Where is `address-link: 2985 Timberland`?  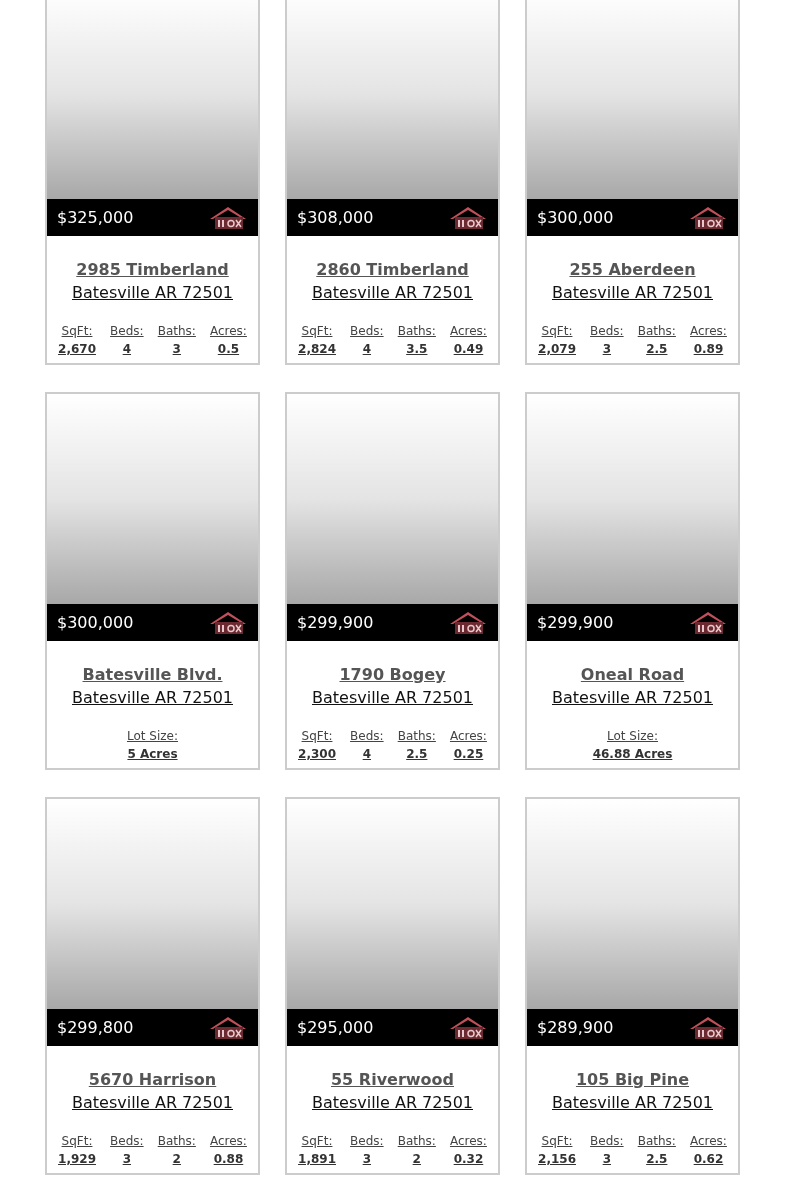
address-link: 2985 Timberland is located at coordinates (152, 269).